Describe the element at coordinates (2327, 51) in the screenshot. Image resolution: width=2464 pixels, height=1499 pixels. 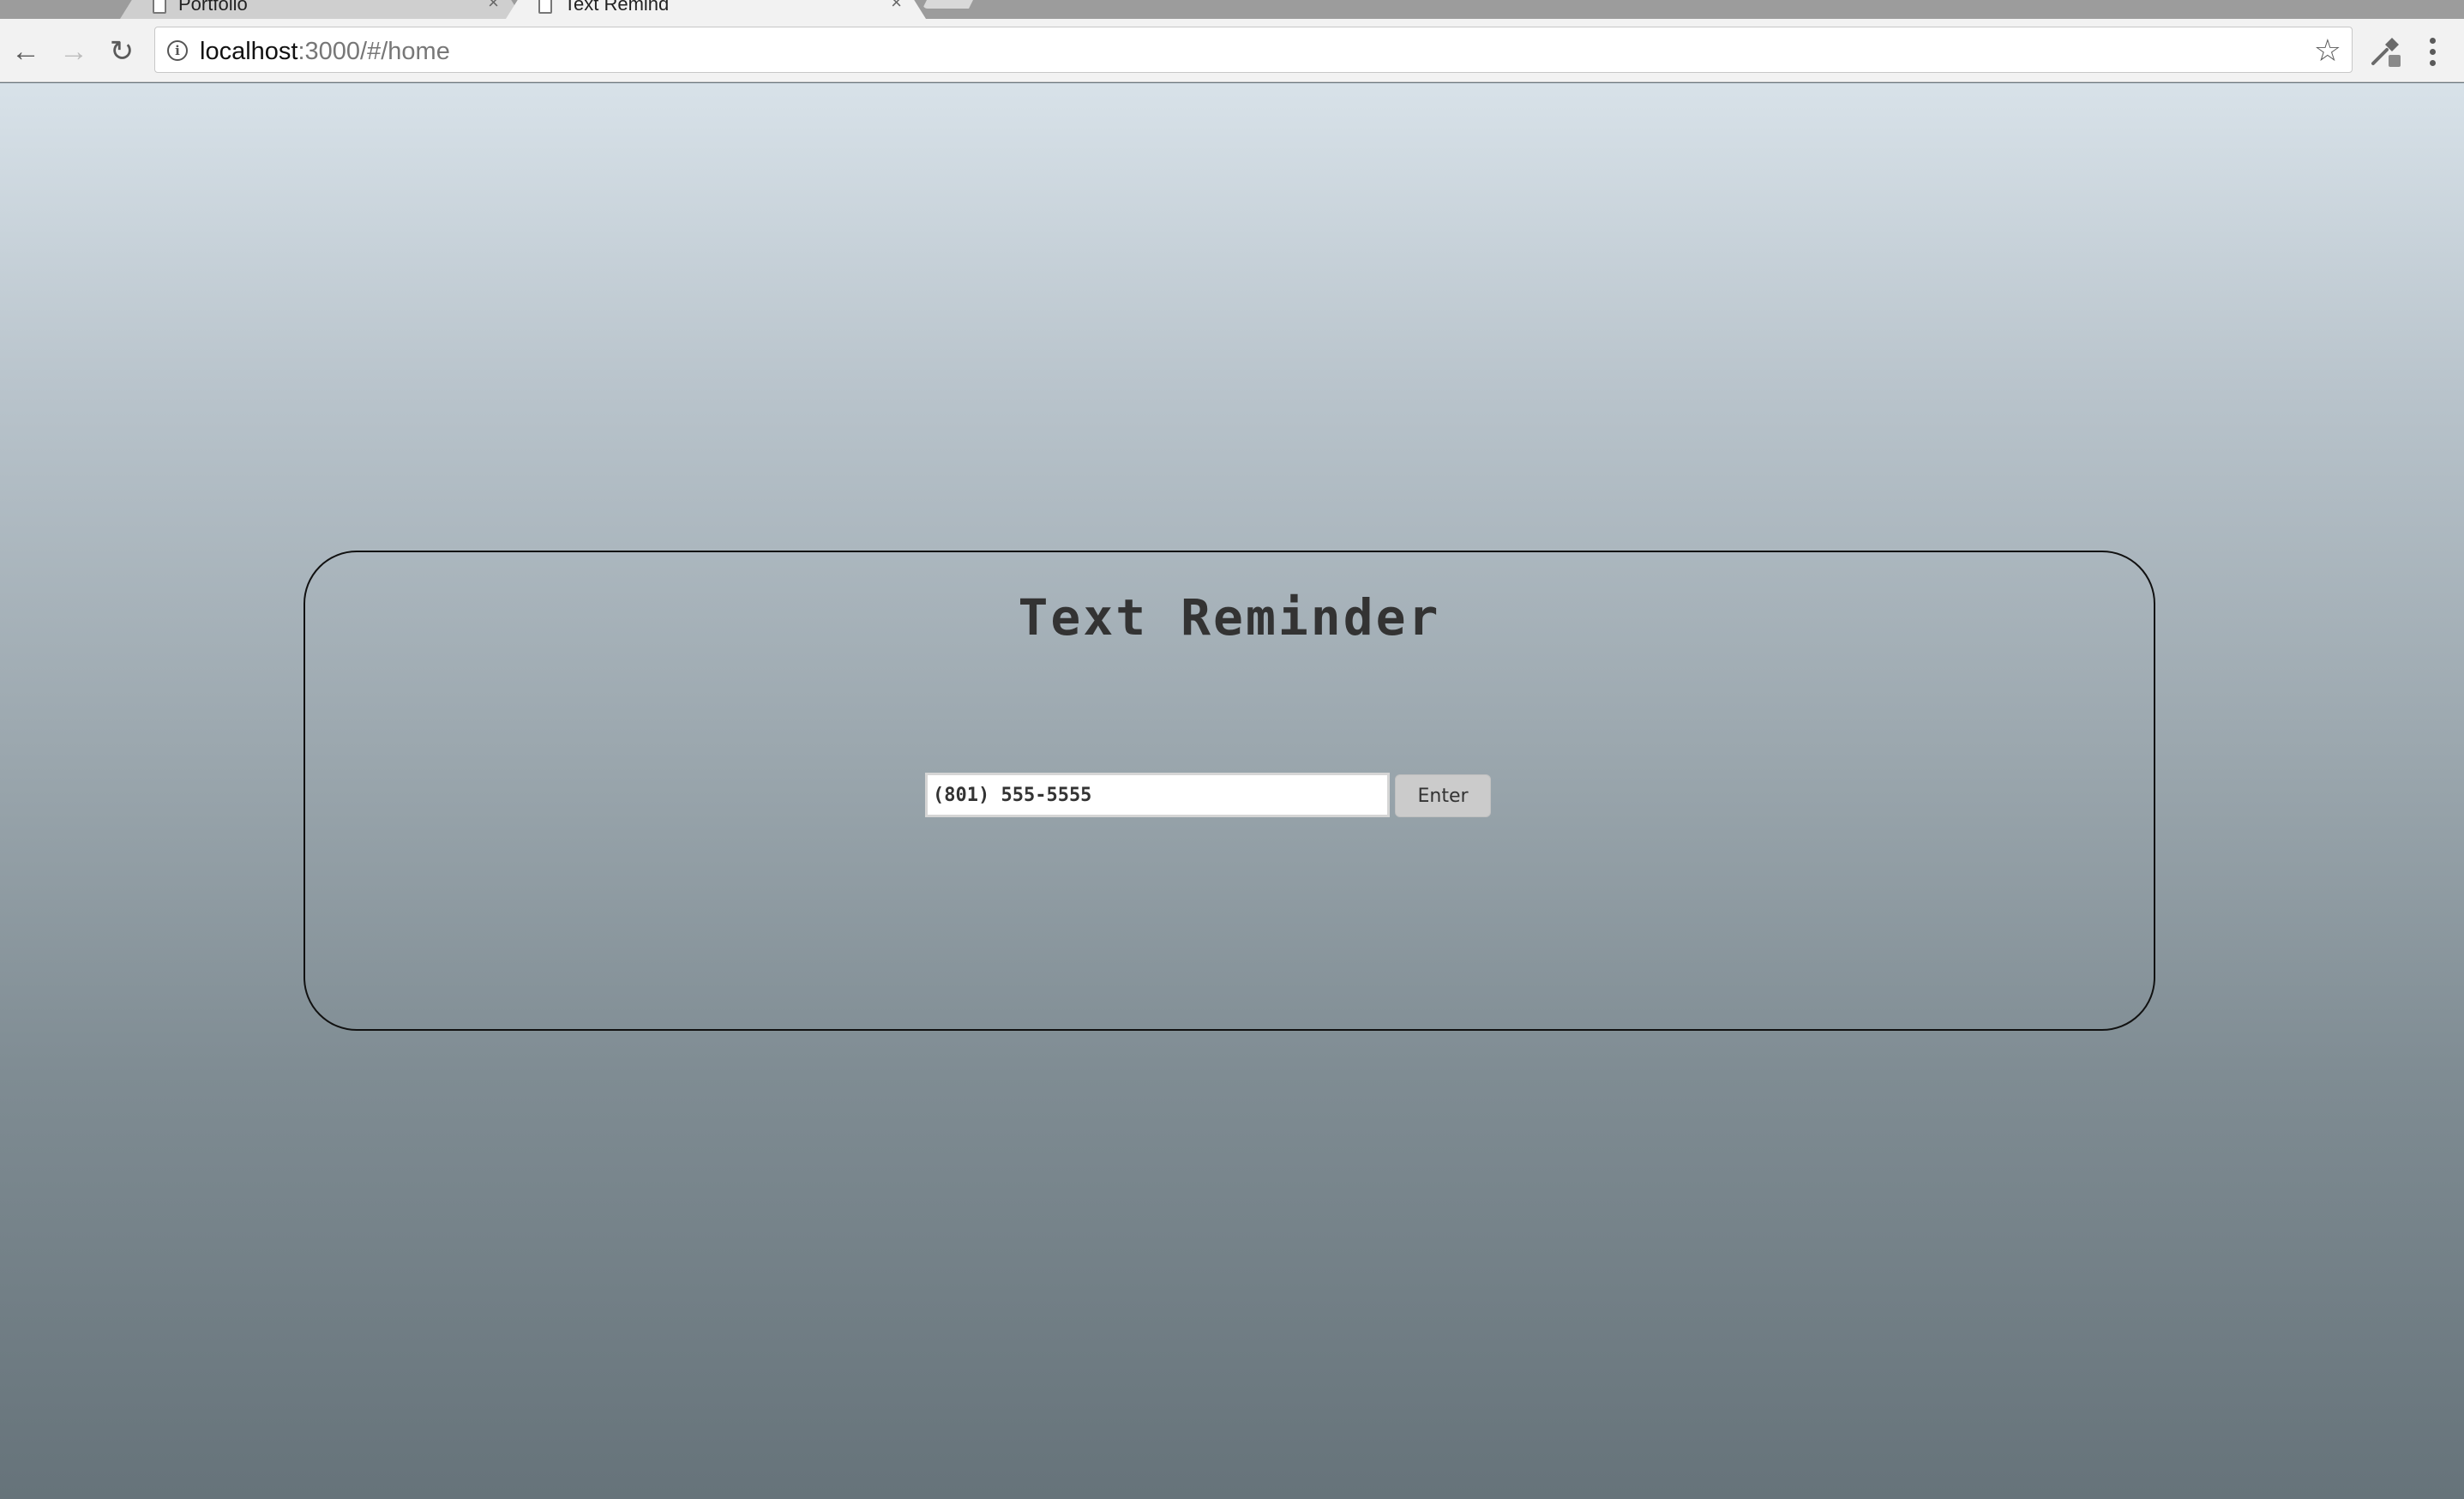
I see `star-icon: ☆` at that location.